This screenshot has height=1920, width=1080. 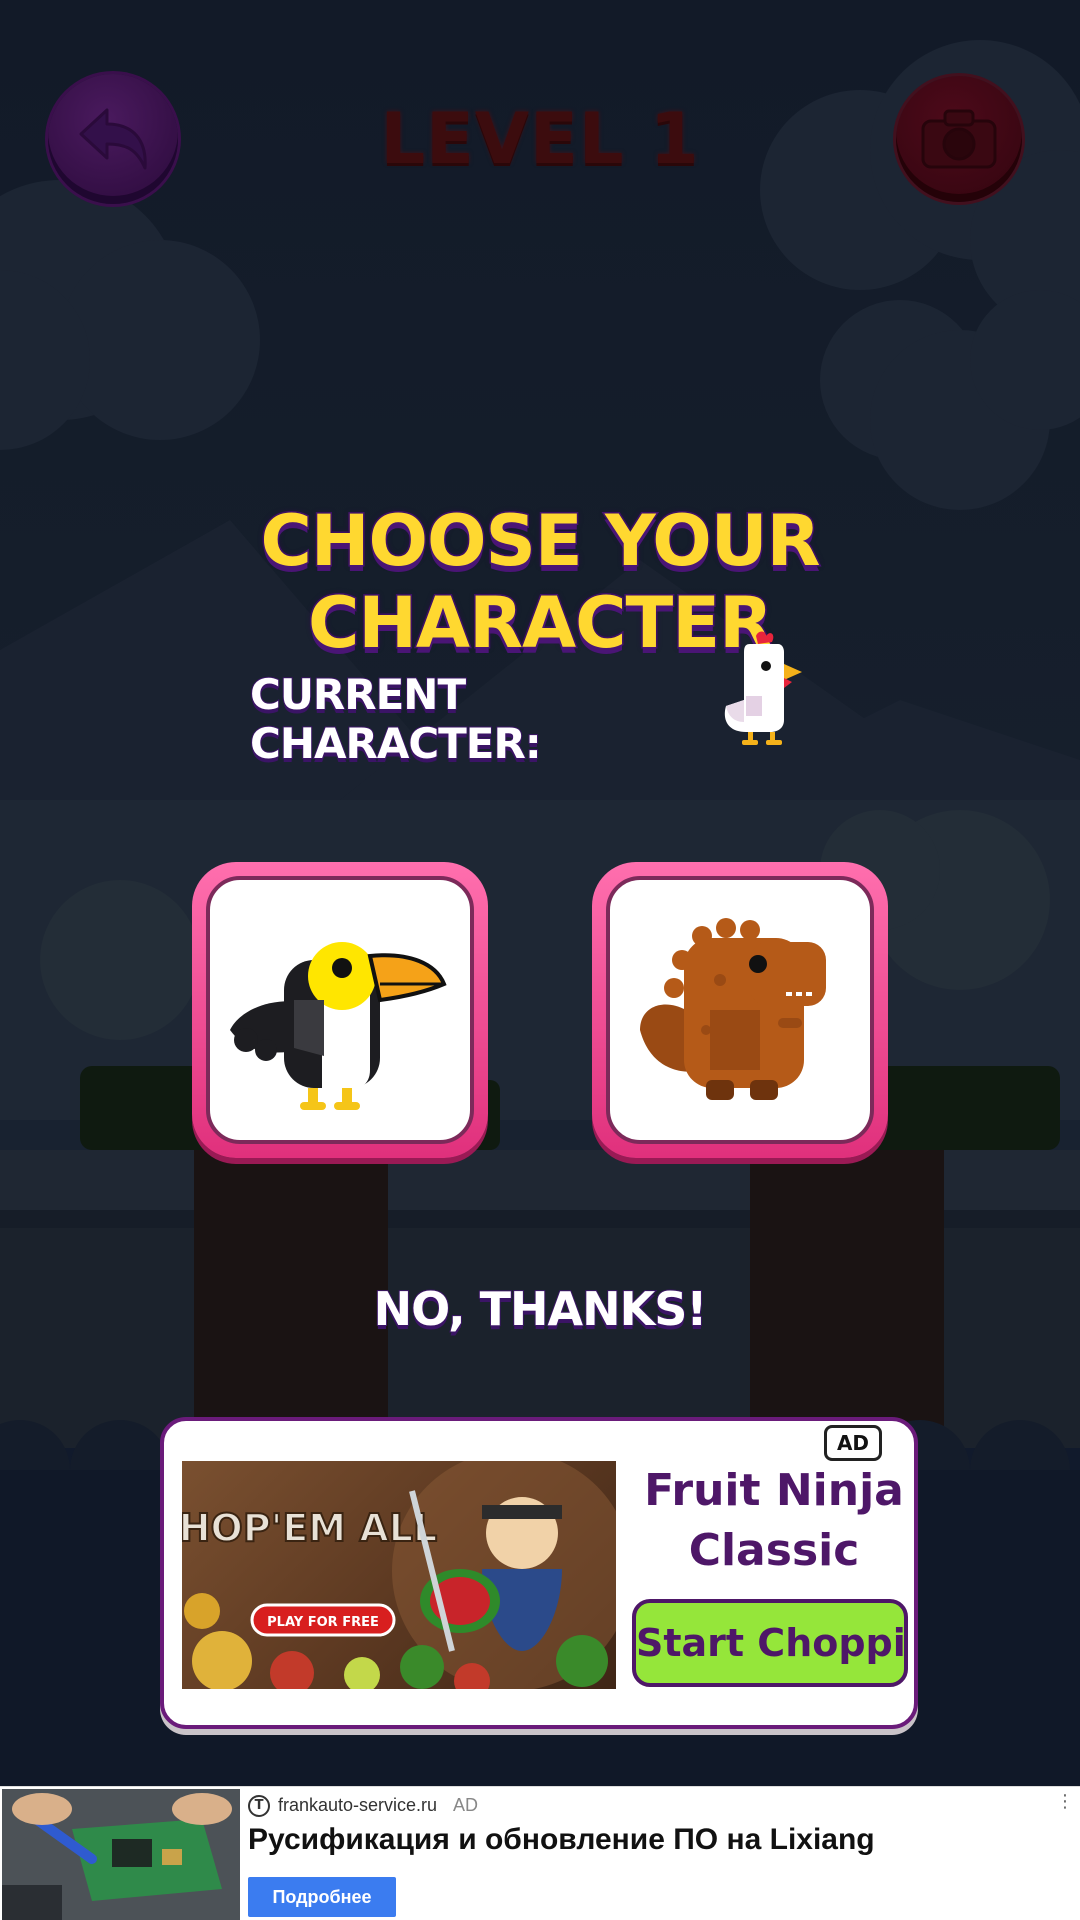 What do you see at coordinates (322, 1897) in the screenshot?
I see `learn-more-button: Подробнее` at bounding box center [322, 1897].